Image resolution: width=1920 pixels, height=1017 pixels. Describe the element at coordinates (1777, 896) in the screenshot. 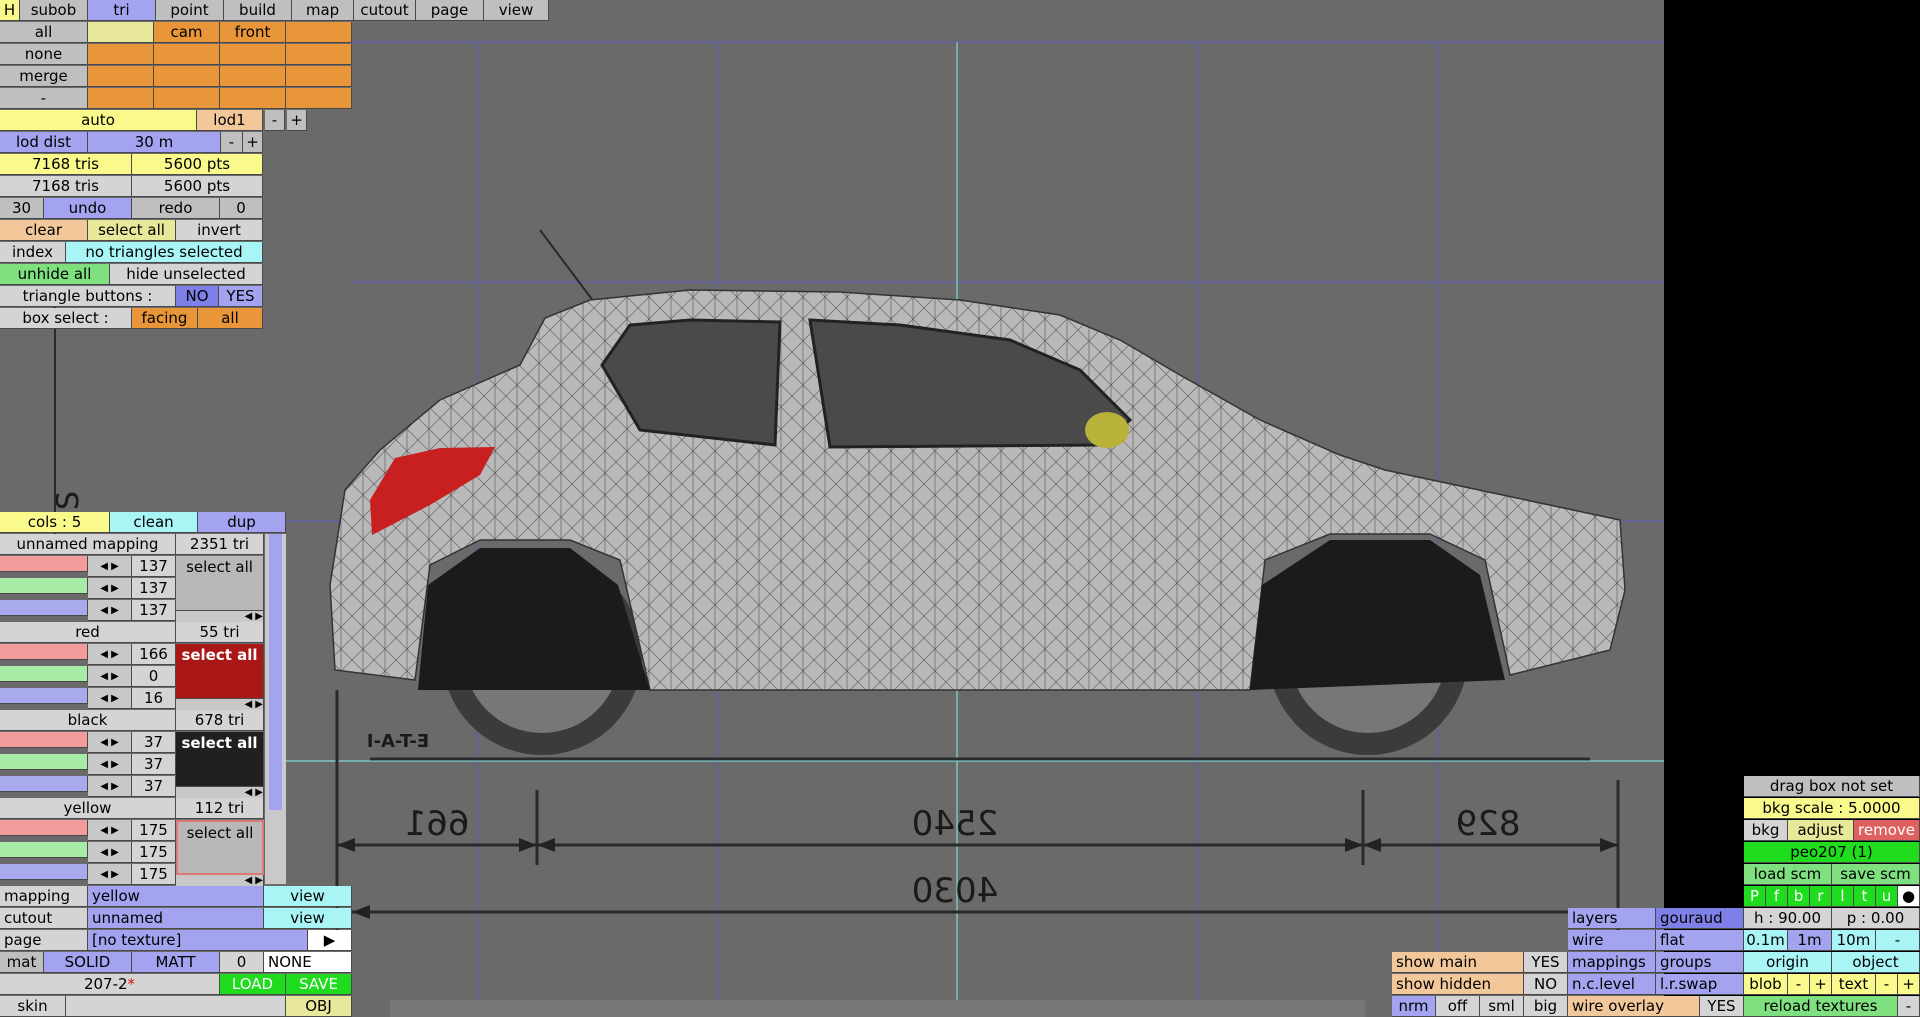

I see `view-button-1: f` at that location.